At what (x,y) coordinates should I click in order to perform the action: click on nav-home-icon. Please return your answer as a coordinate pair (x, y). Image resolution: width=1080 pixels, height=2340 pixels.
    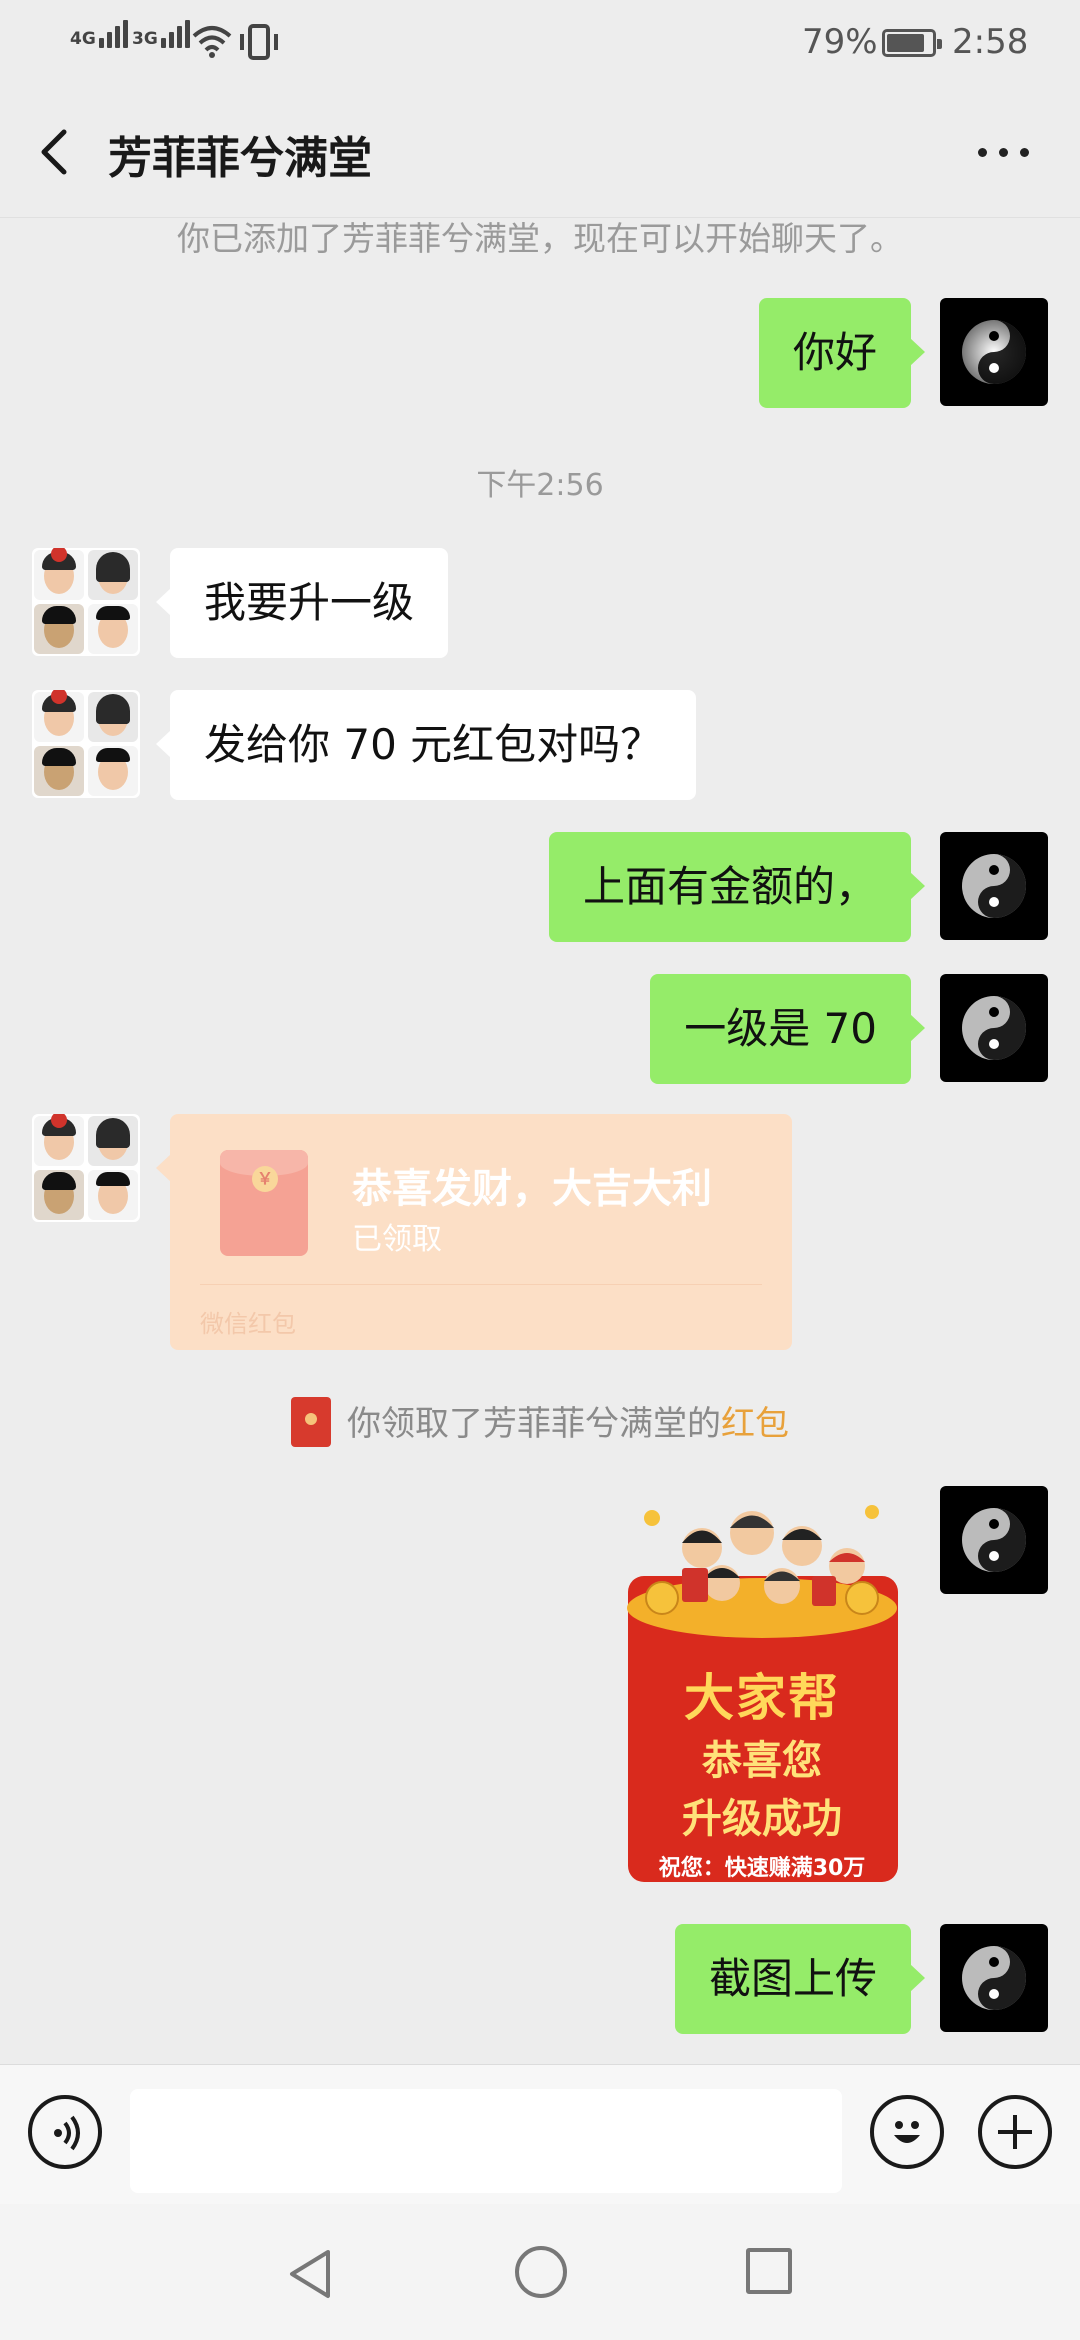
    Looking at the image, I should click on (541, 2272).